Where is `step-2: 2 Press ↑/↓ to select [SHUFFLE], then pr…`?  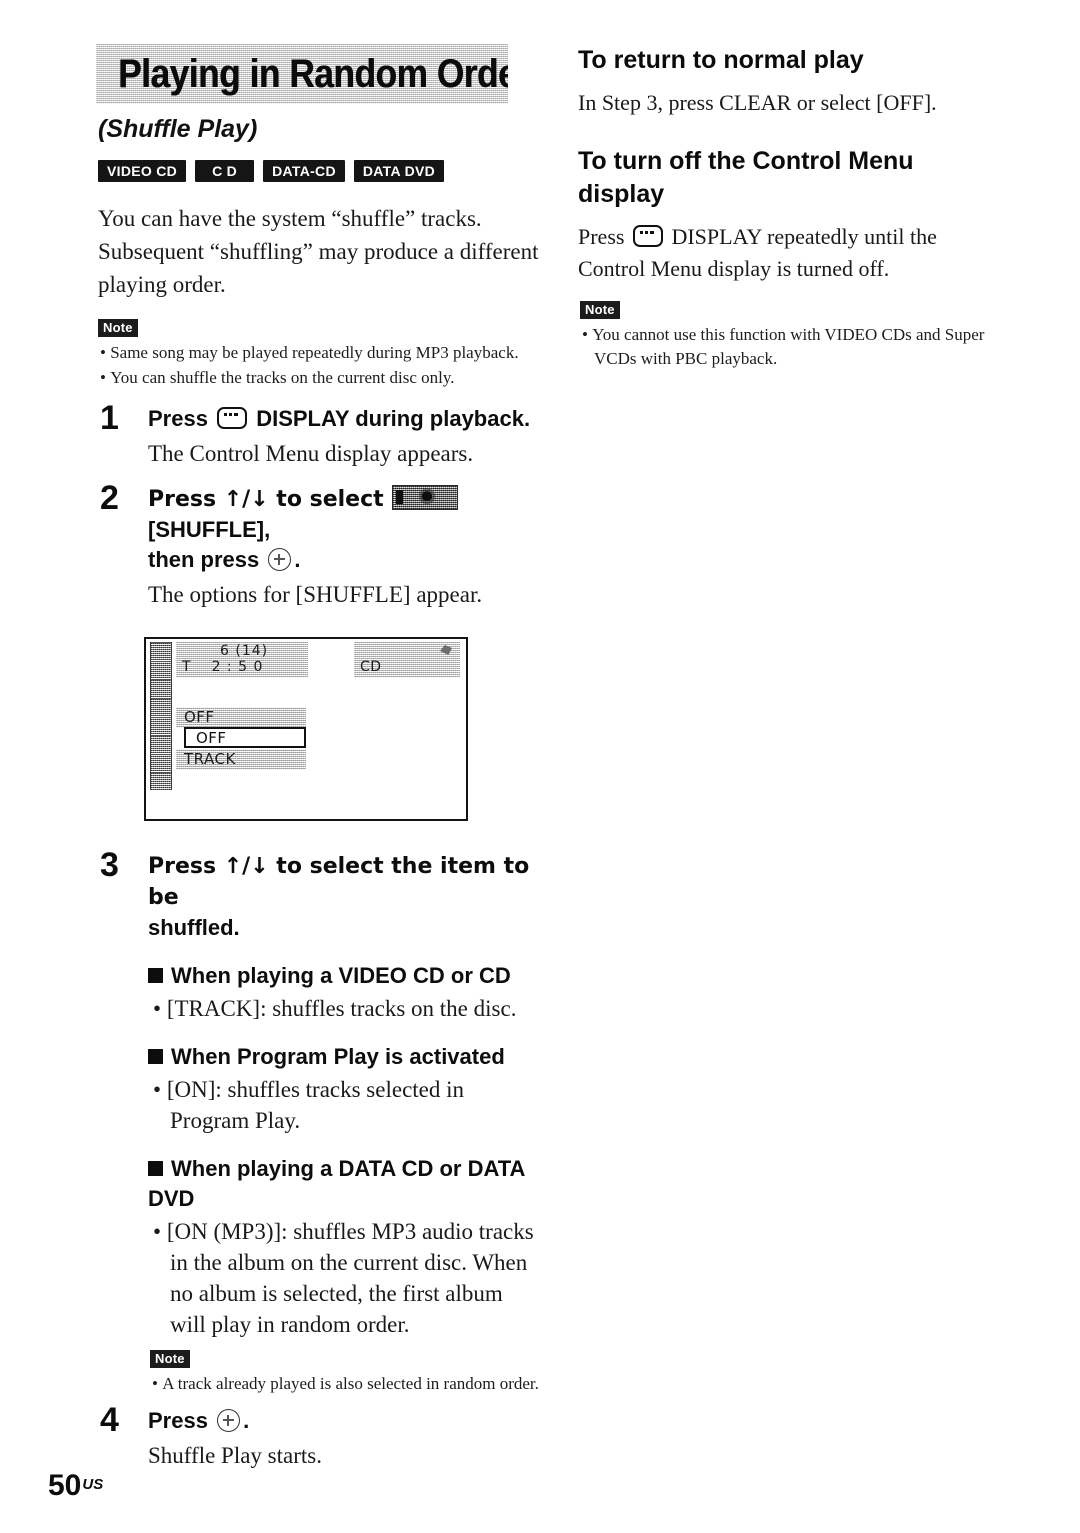
step-2: 2 Press ↑/↓ to select [SHUFFLE], then pr… is located at coordinates (320, 545).